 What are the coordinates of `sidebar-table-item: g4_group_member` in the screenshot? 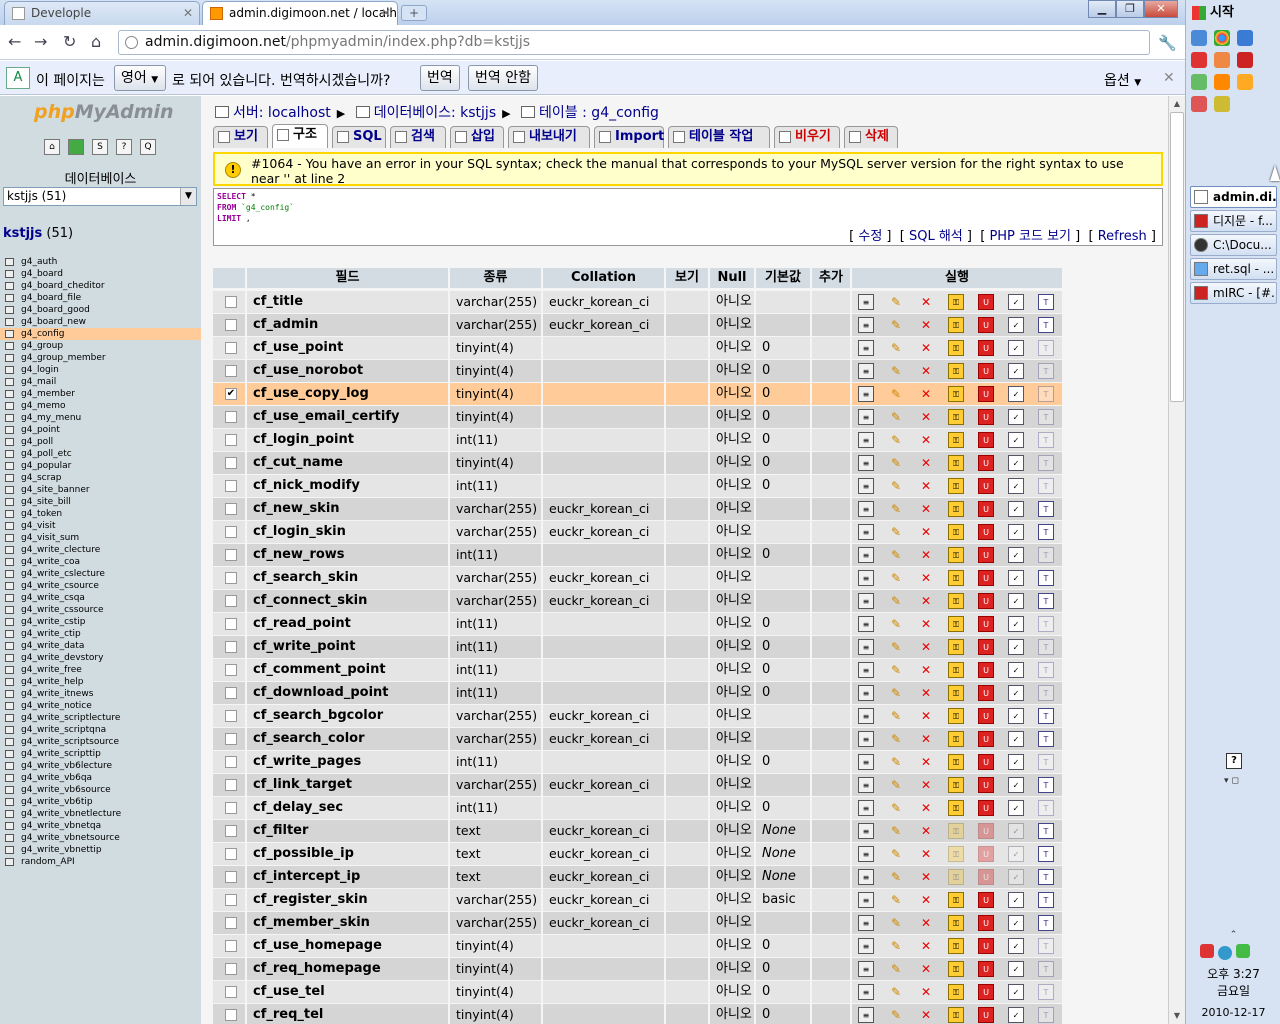 It's located at (100, 358).